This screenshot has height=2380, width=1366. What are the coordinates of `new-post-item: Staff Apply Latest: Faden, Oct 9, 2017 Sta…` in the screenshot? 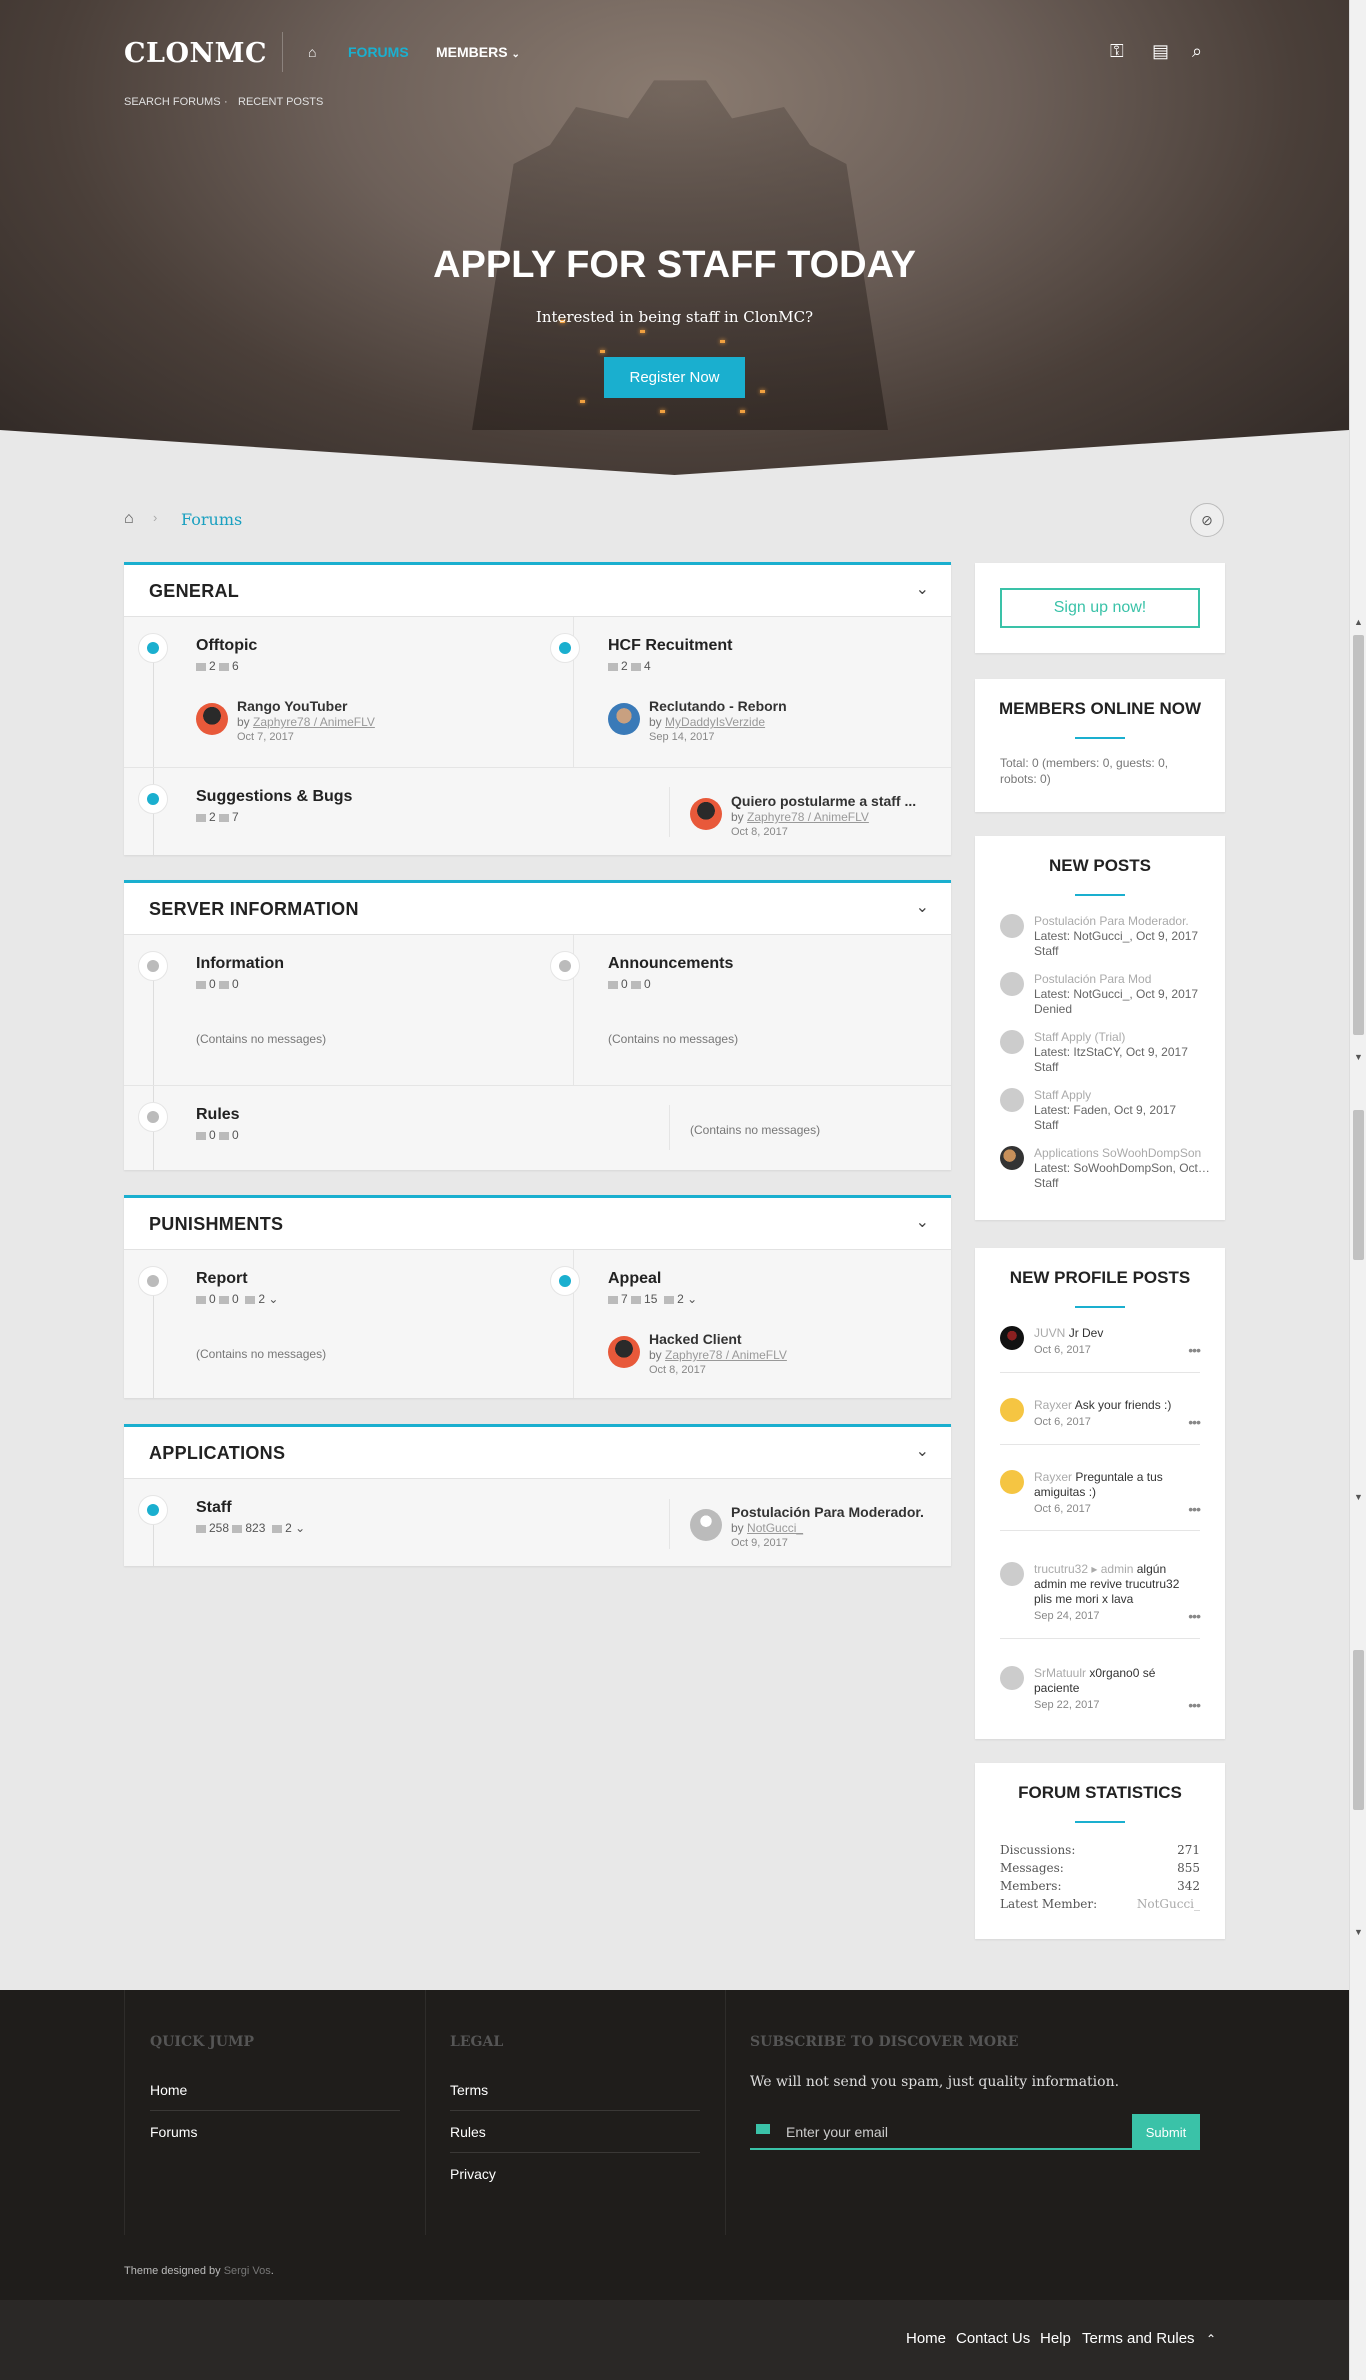 It's located at (1105, 1116).